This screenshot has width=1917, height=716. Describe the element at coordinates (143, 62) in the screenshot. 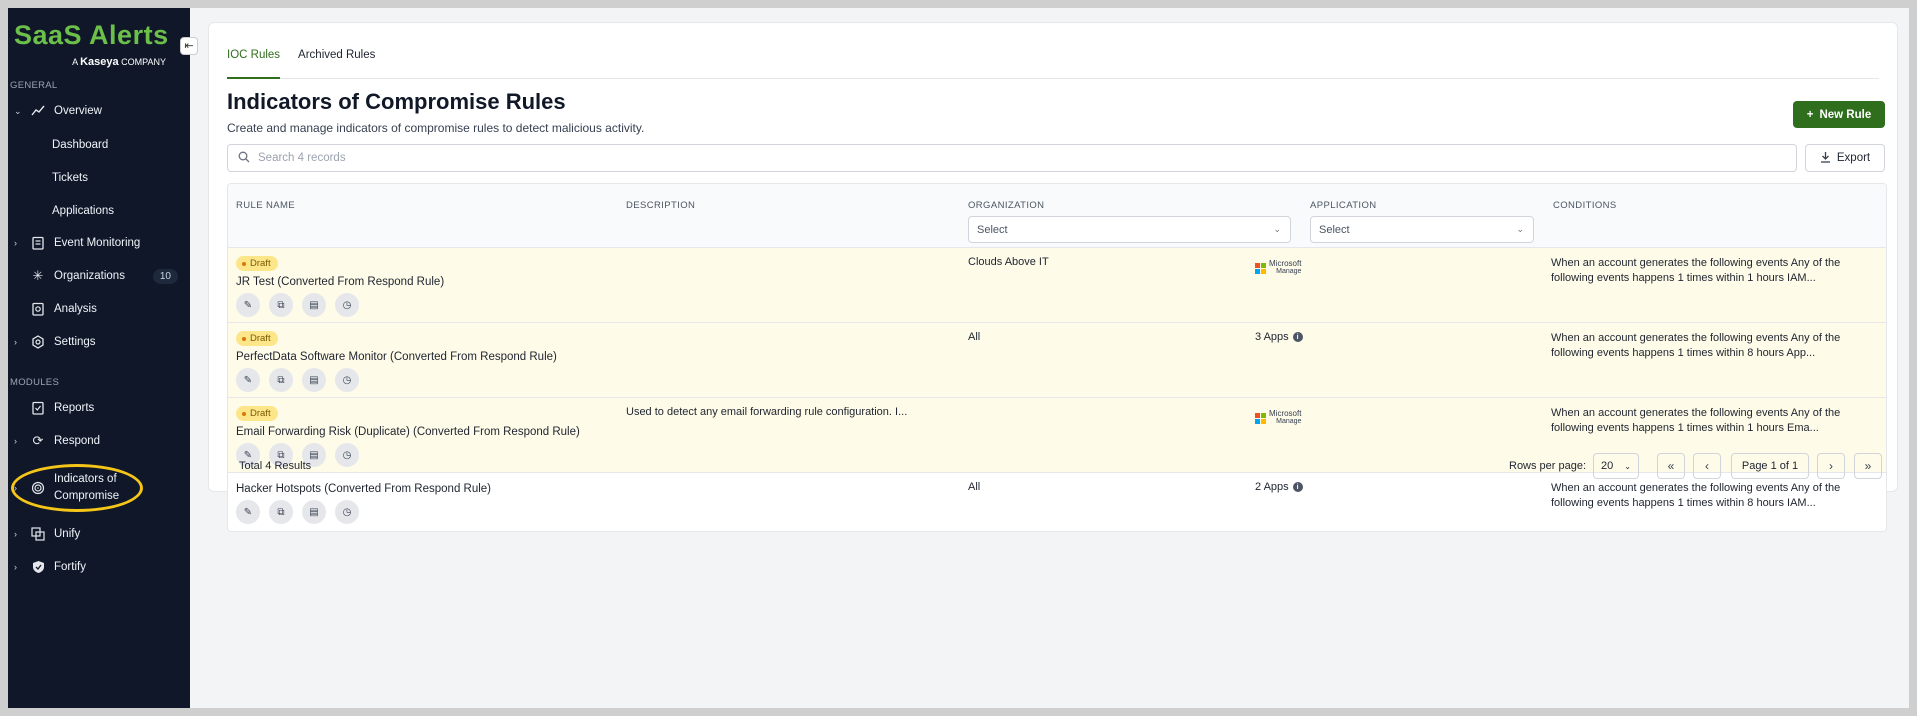

I see `logo-sub-suffix: COMPANY` at that location.